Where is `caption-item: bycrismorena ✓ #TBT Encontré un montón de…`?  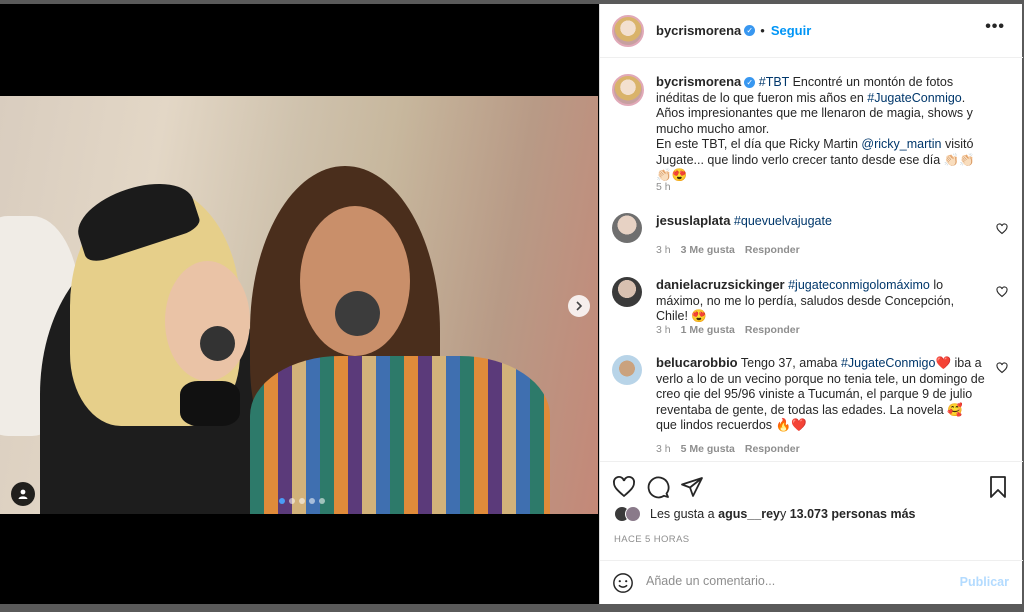
caption-item: bycrismorena ✓ #TBT Encontré un montón de… is located at coordinates (812, 144).